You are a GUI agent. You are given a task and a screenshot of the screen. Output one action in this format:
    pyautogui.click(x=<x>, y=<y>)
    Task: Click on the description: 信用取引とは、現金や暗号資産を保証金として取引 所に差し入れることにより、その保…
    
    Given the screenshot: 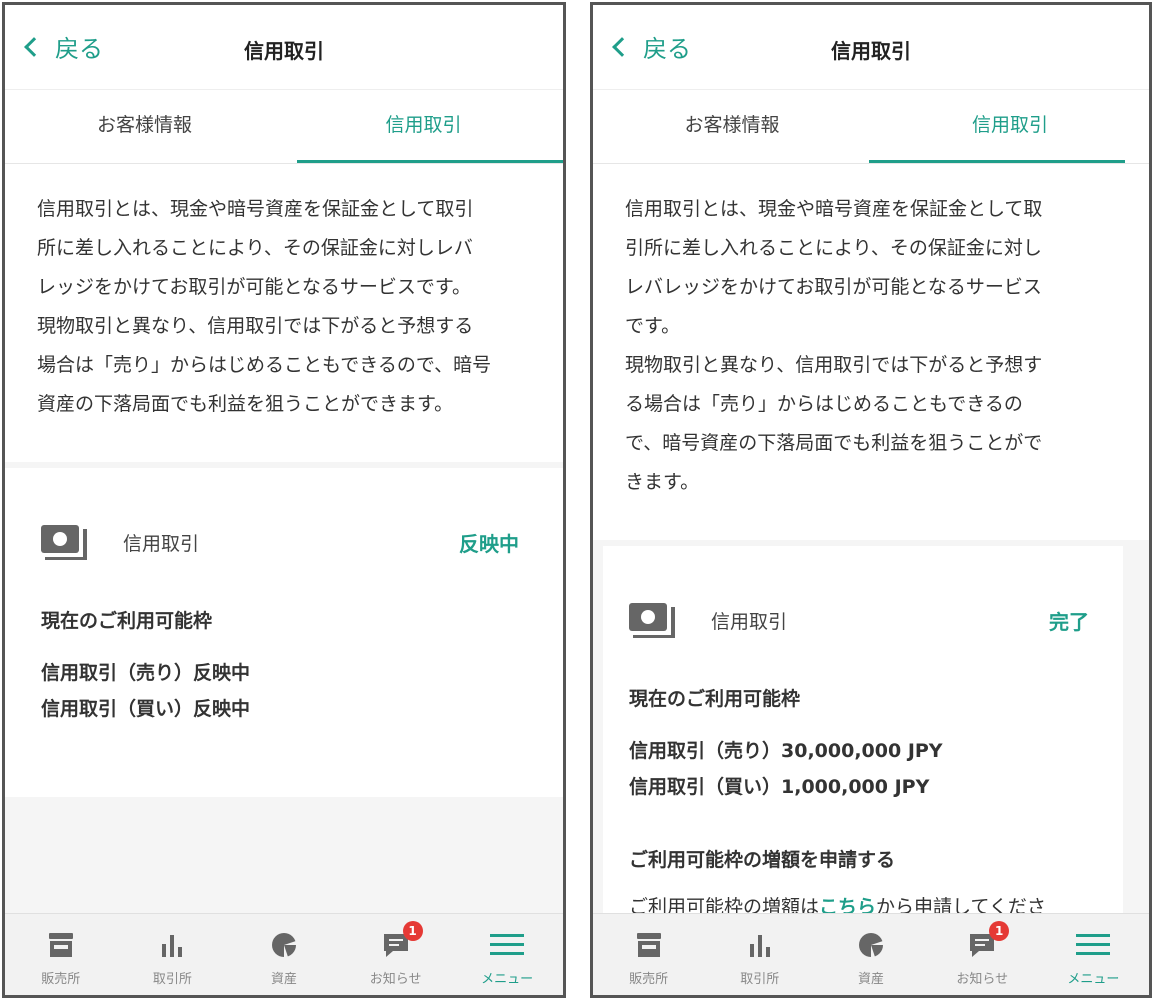 What is the action you would take?
    pyautogui.click(x=284, y=313)
    